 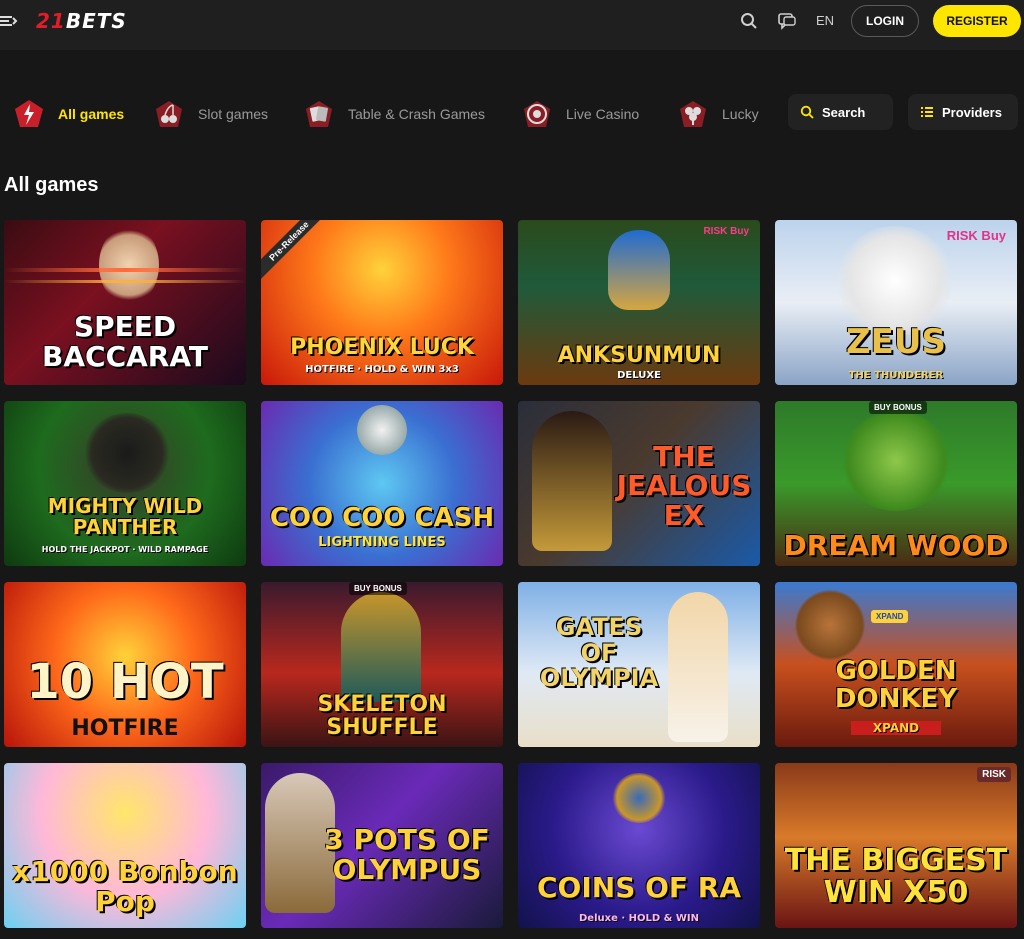 What do you see at coordinates (844, 112) in the screenshot?
I see `search-label: Search` at bounding box center [844, 112].